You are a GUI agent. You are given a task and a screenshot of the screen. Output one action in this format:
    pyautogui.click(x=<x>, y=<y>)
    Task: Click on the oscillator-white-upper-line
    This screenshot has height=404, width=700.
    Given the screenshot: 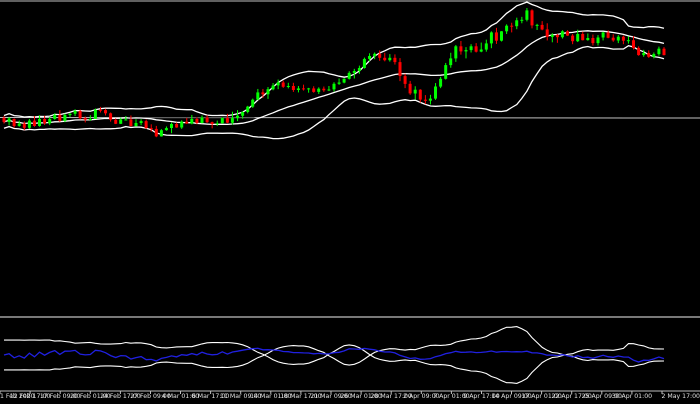 What is the action you would take?
    pyautogui.click(x=334, y=348)
    